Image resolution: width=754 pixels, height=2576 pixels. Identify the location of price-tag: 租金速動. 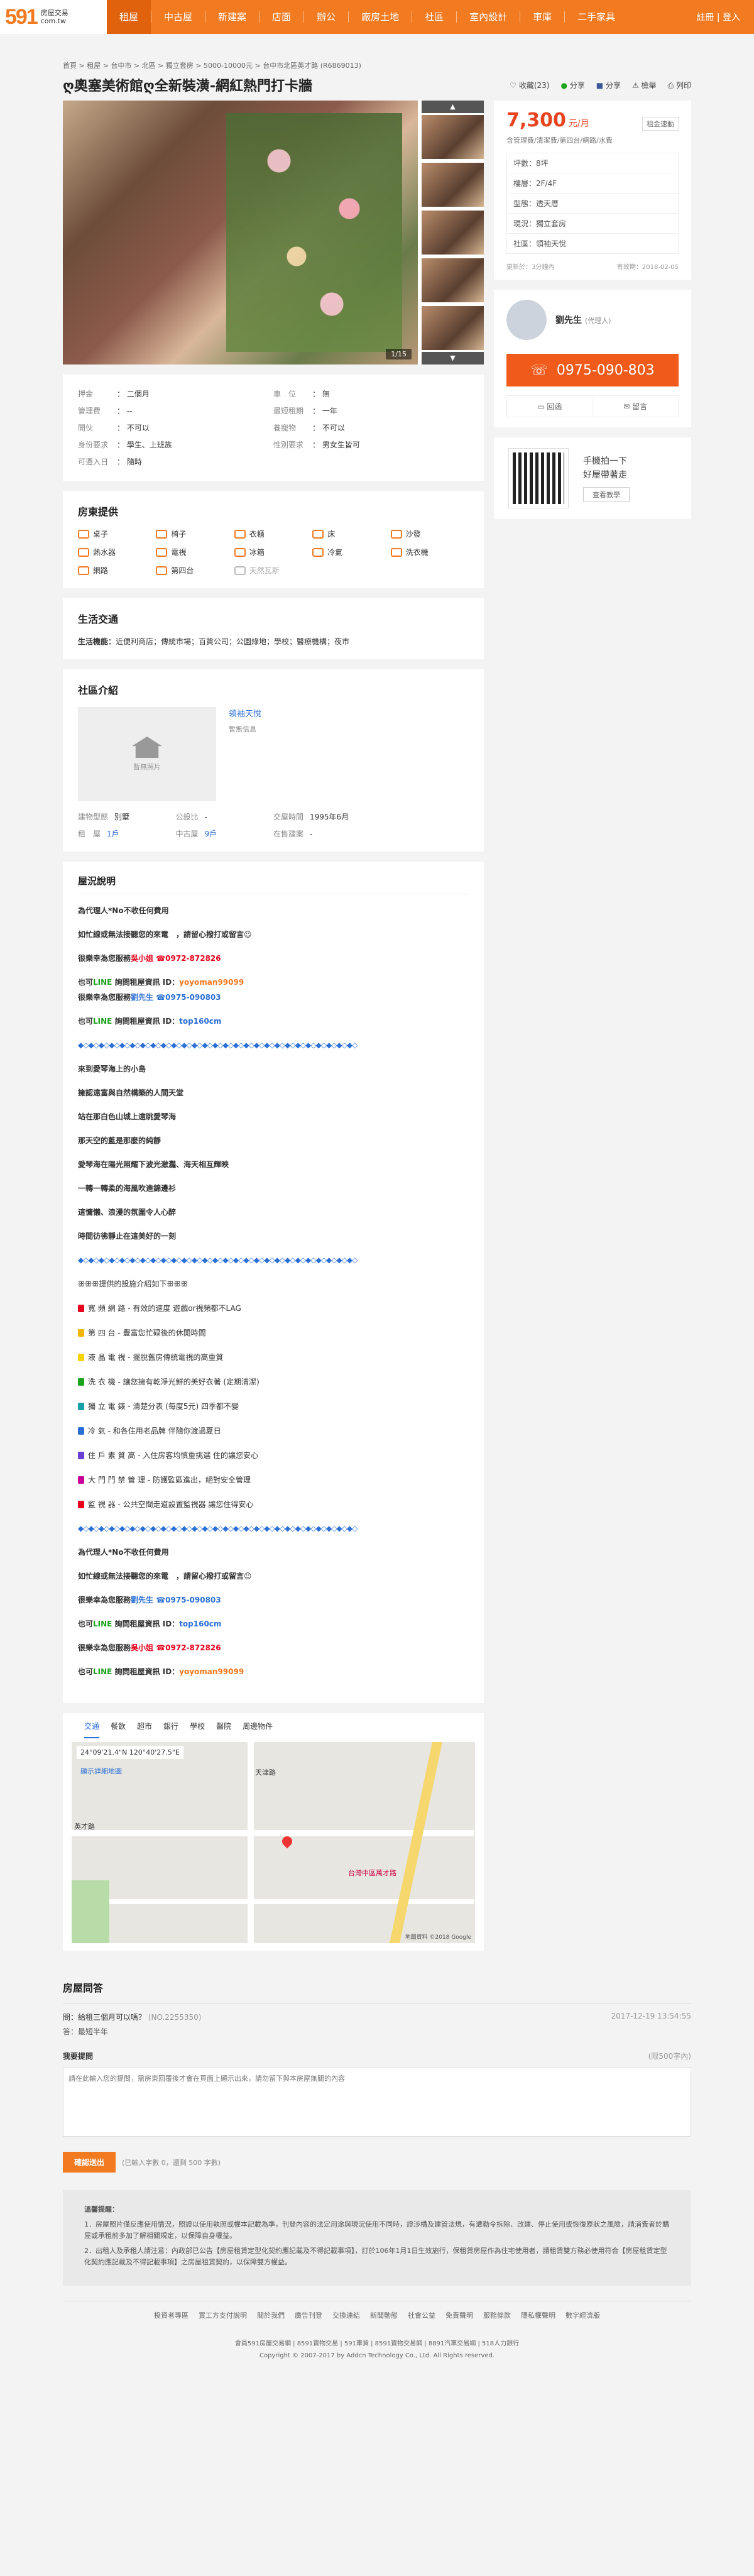
(660, 124).